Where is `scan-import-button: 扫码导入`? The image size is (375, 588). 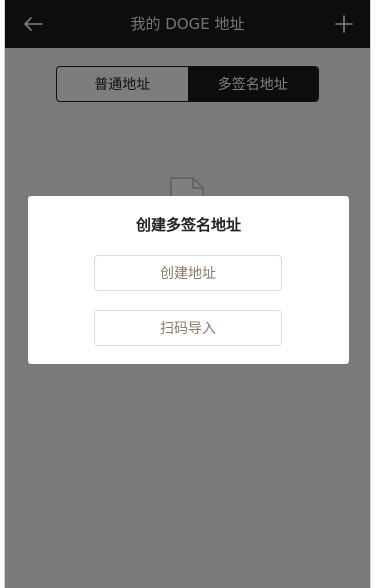 scan-import-button: 扫码导入 is located at coordinates (188, 328).